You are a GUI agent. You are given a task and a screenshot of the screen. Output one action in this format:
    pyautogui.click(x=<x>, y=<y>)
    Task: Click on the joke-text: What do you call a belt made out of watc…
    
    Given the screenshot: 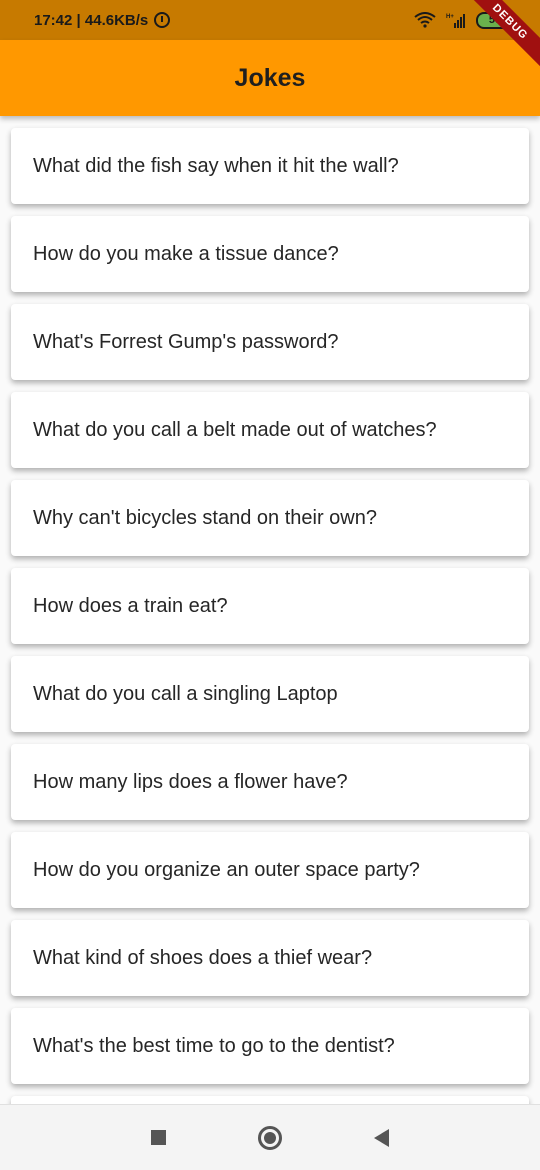 What is the action you would take?
    pyautogui.click(x=235, y=429)
    